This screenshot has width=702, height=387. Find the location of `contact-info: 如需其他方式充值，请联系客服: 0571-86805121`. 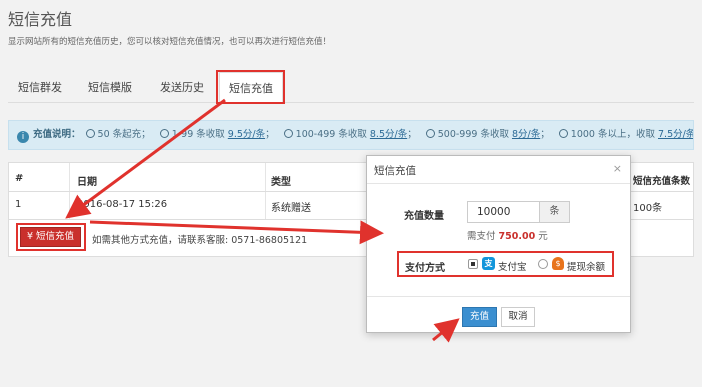

contact-info: 如需其他方式充值，请联系客服: 0571-86805121 is located at coordinates (200, 240).